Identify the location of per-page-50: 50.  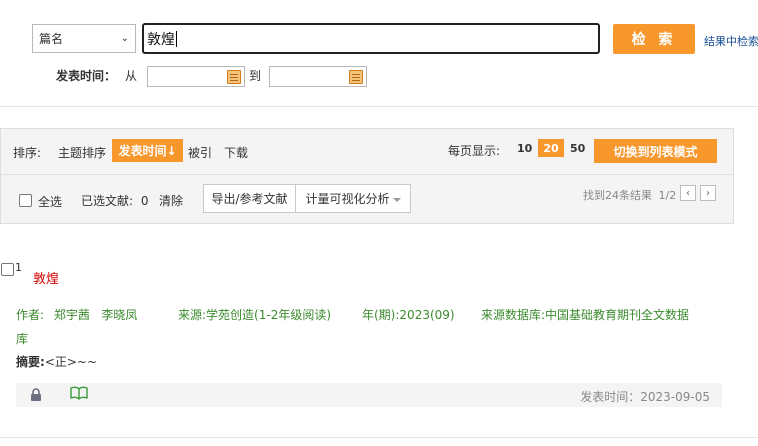
(577, 148).